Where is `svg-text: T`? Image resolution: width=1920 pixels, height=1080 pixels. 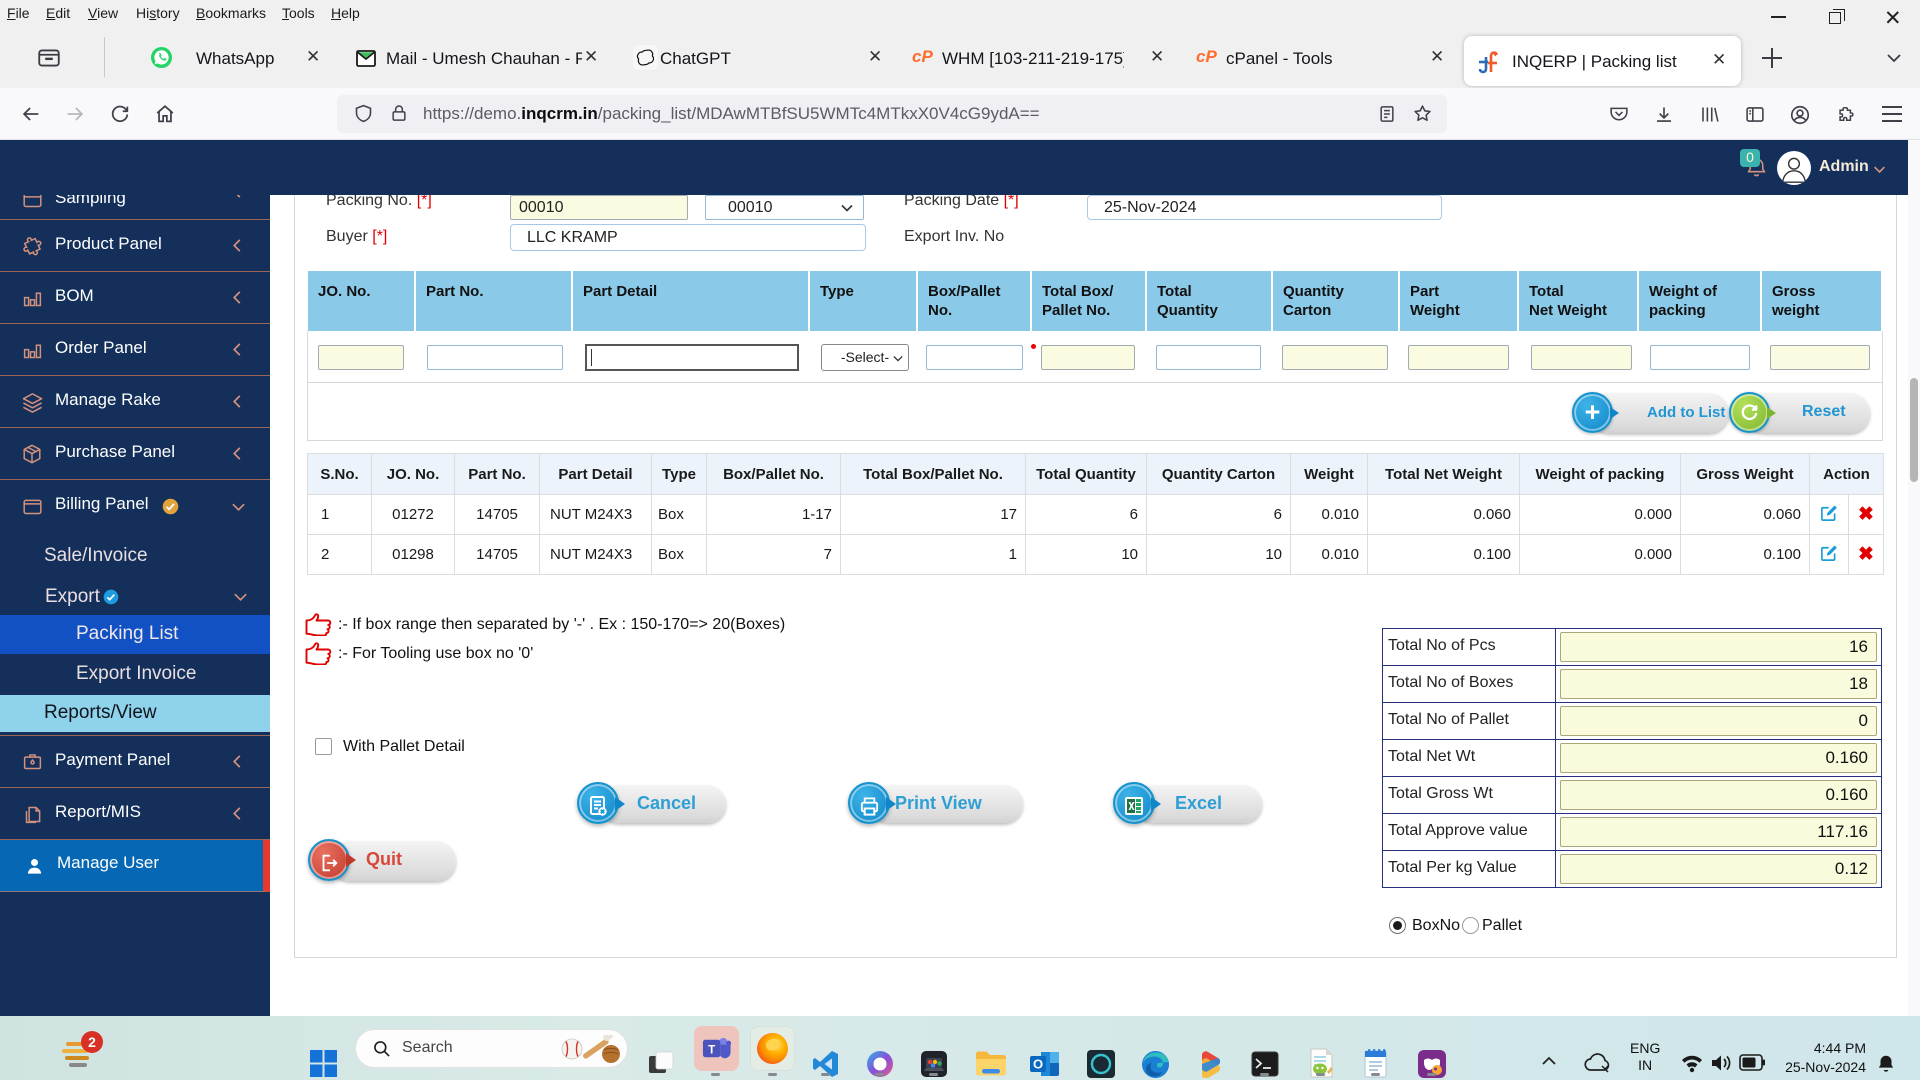 svg-text: T is located at coordinates (711, 1049).